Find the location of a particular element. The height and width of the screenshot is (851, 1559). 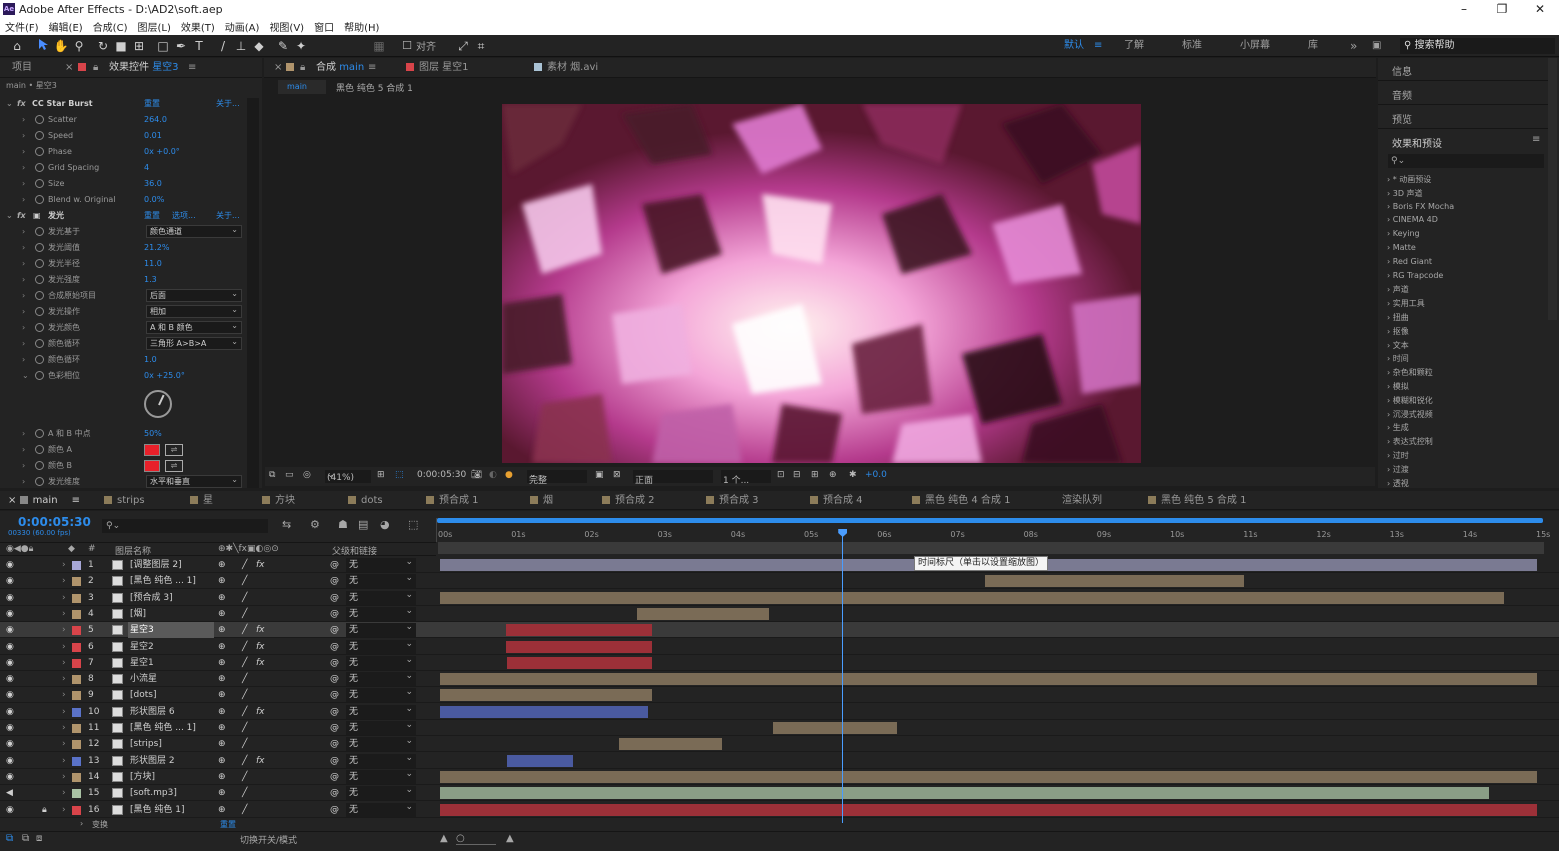

workspace-standard: 标准 is located at coordinates (1192, 46).